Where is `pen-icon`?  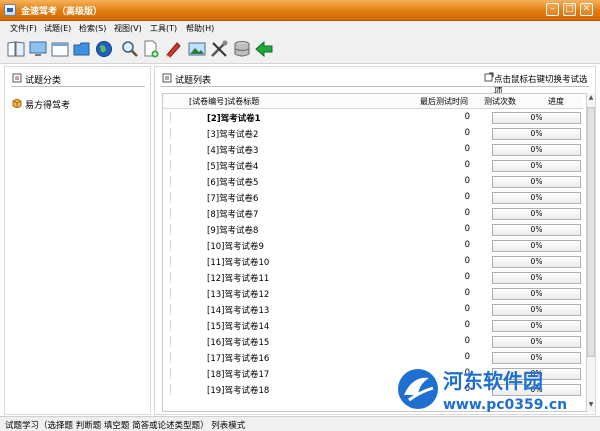
pen-icon is located at coordinates (173, 49).